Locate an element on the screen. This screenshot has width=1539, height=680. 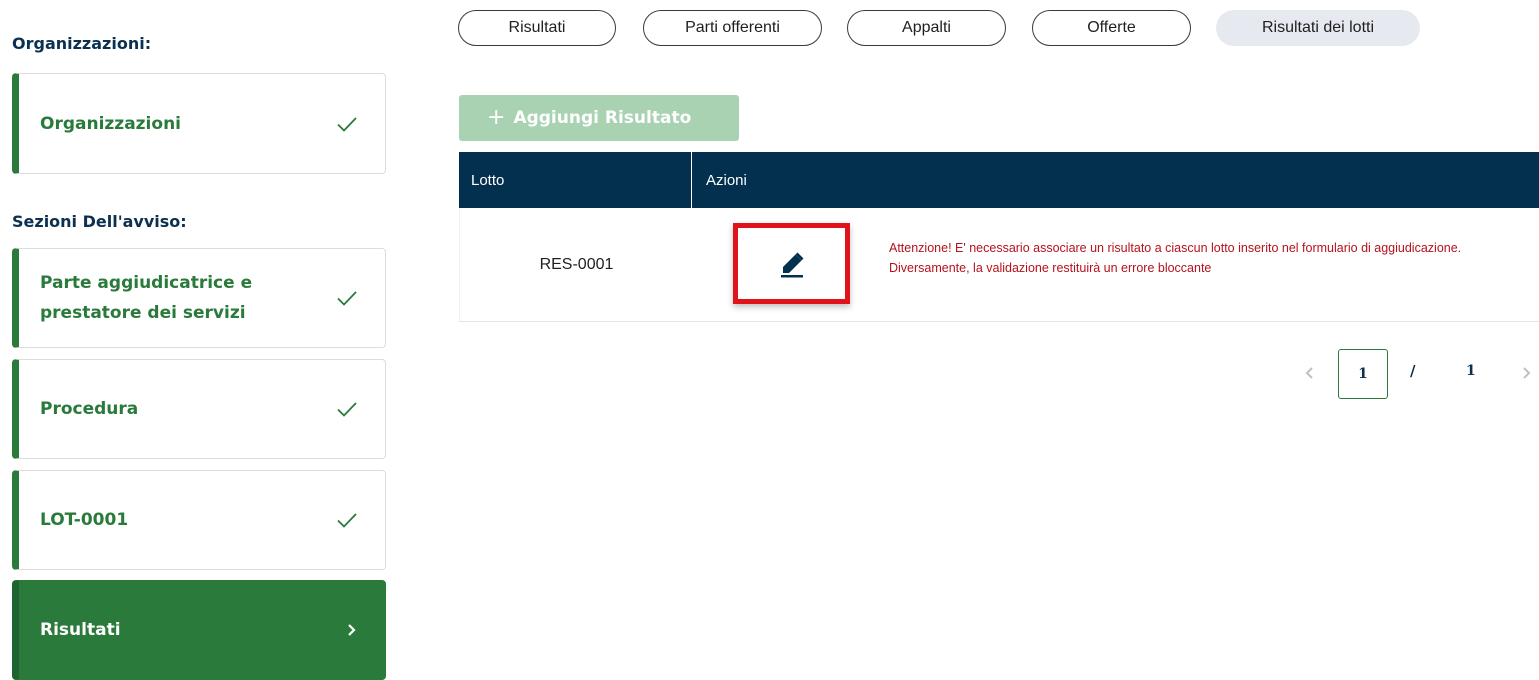
tab-parti-offerenti: Parti offerenti is located at coordinates (732, 28).